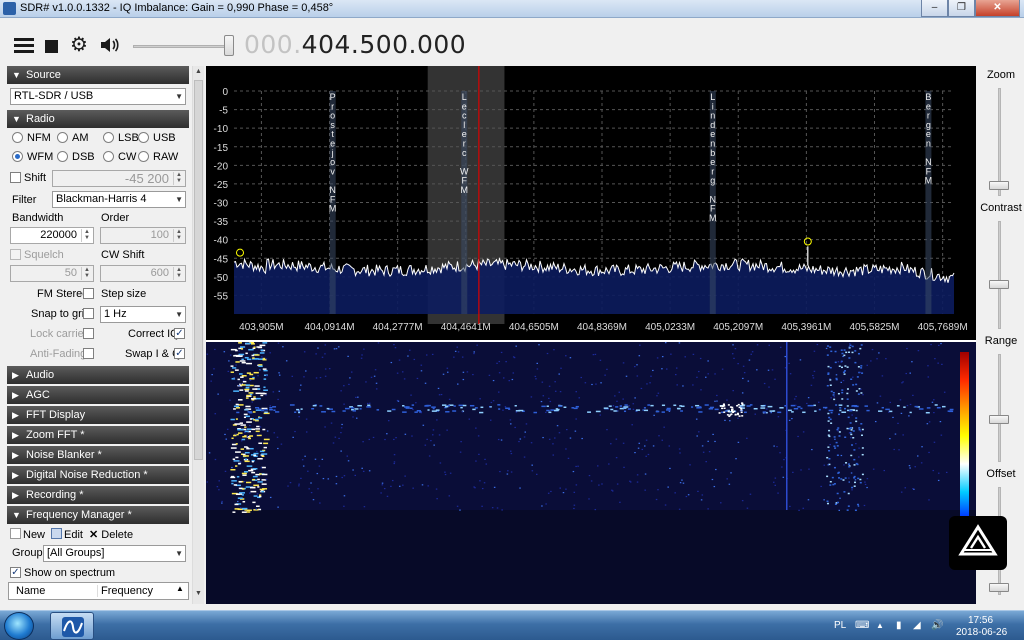 The height and width of the screenshot is (640, 1024). What do you see at coordinates (999, 408) in the screenshot?
I see `range-track` at bounding box center [999, 408].